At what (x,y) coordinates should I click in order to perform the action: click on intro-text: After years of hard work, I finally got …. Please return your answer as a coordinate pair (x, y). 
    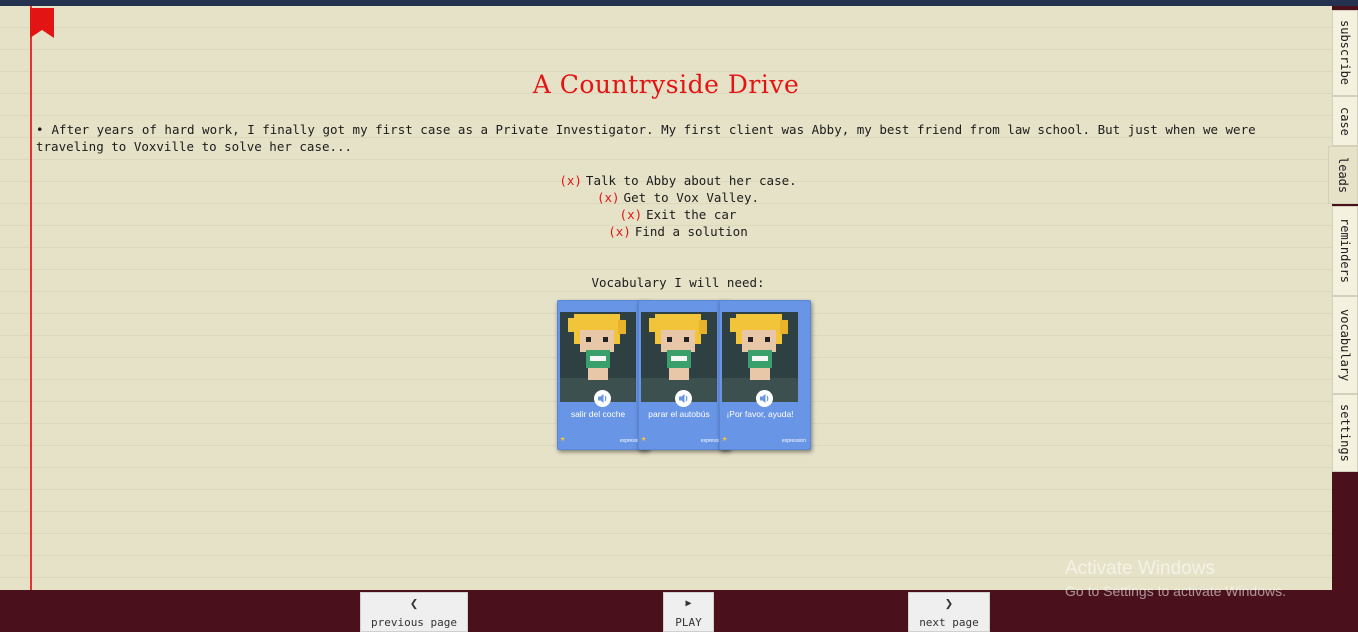
    Looking at the image, I should click on (646, 138).